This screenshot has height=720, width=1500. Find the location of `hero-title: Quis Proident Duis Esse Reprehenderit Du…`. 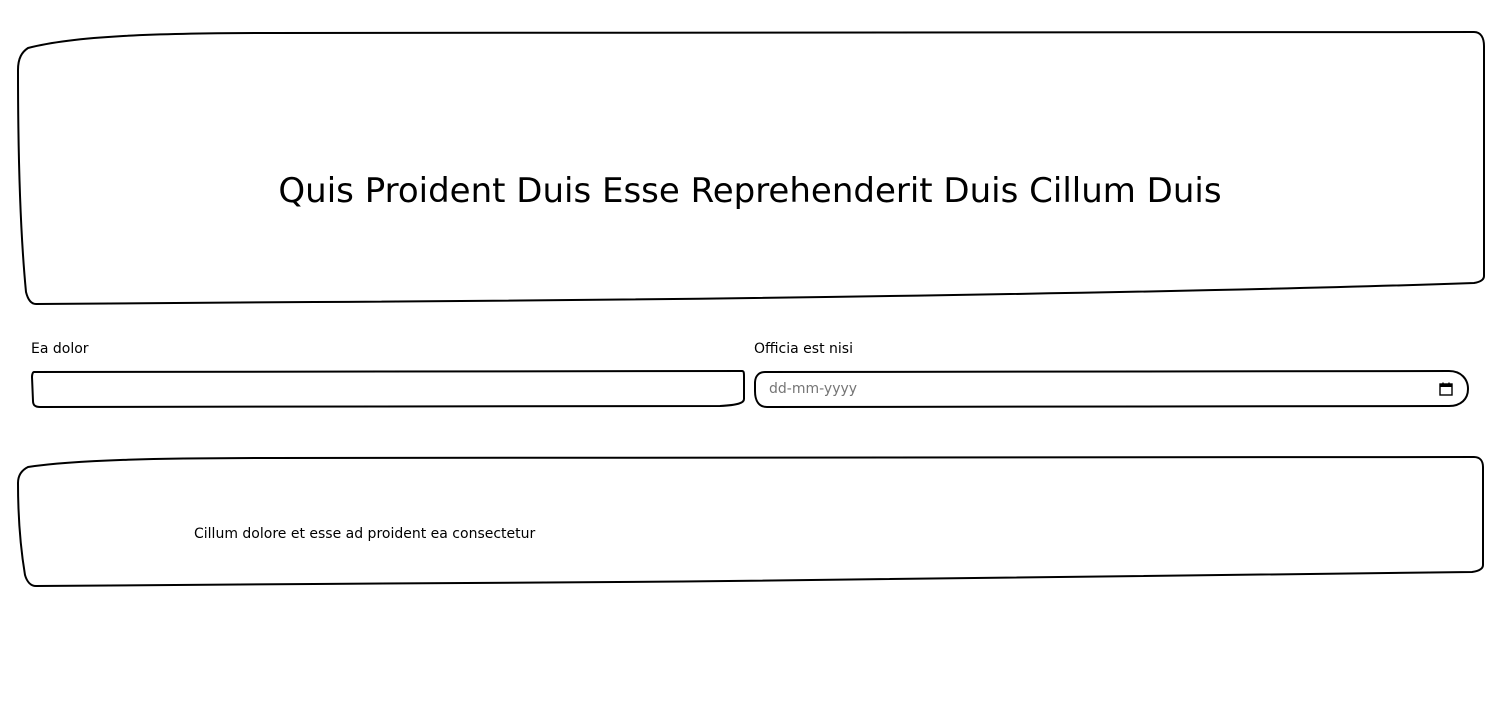

hero-title: Quis Proident Duis Esse Reprehenderit Du… is located at coordinates (750, 191).